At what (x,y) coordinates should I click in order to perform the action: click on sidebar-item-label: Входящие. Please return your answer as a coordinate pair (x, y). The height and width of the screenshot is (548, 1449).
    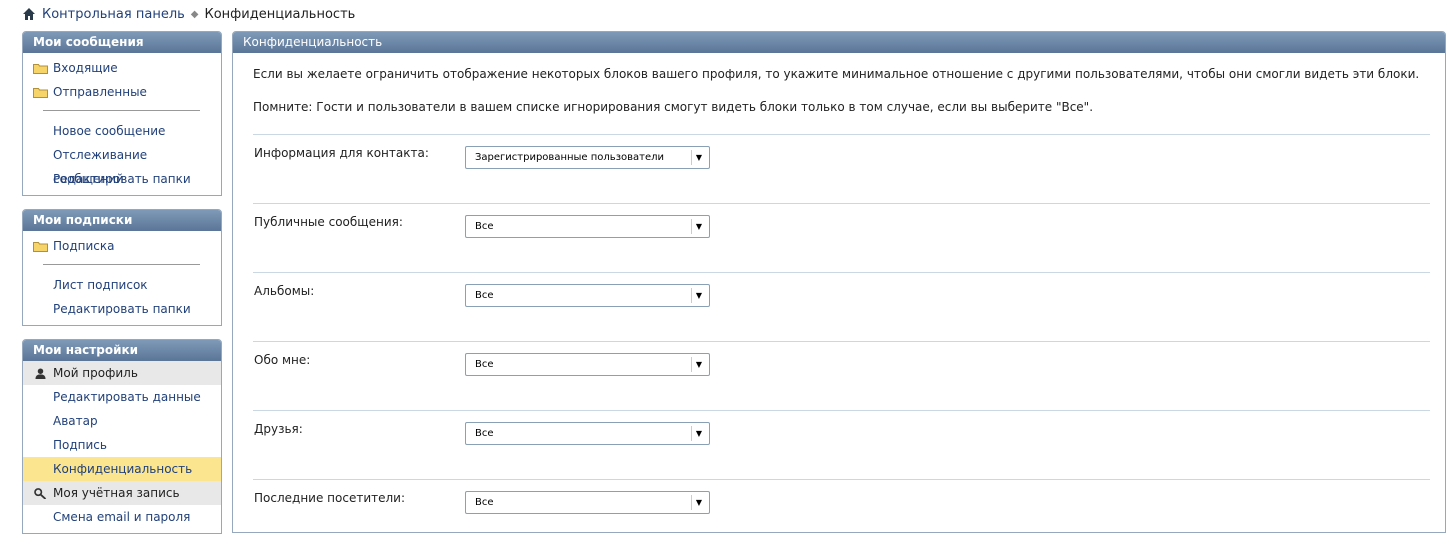
    Looking at the image, I should click on (85, 68).